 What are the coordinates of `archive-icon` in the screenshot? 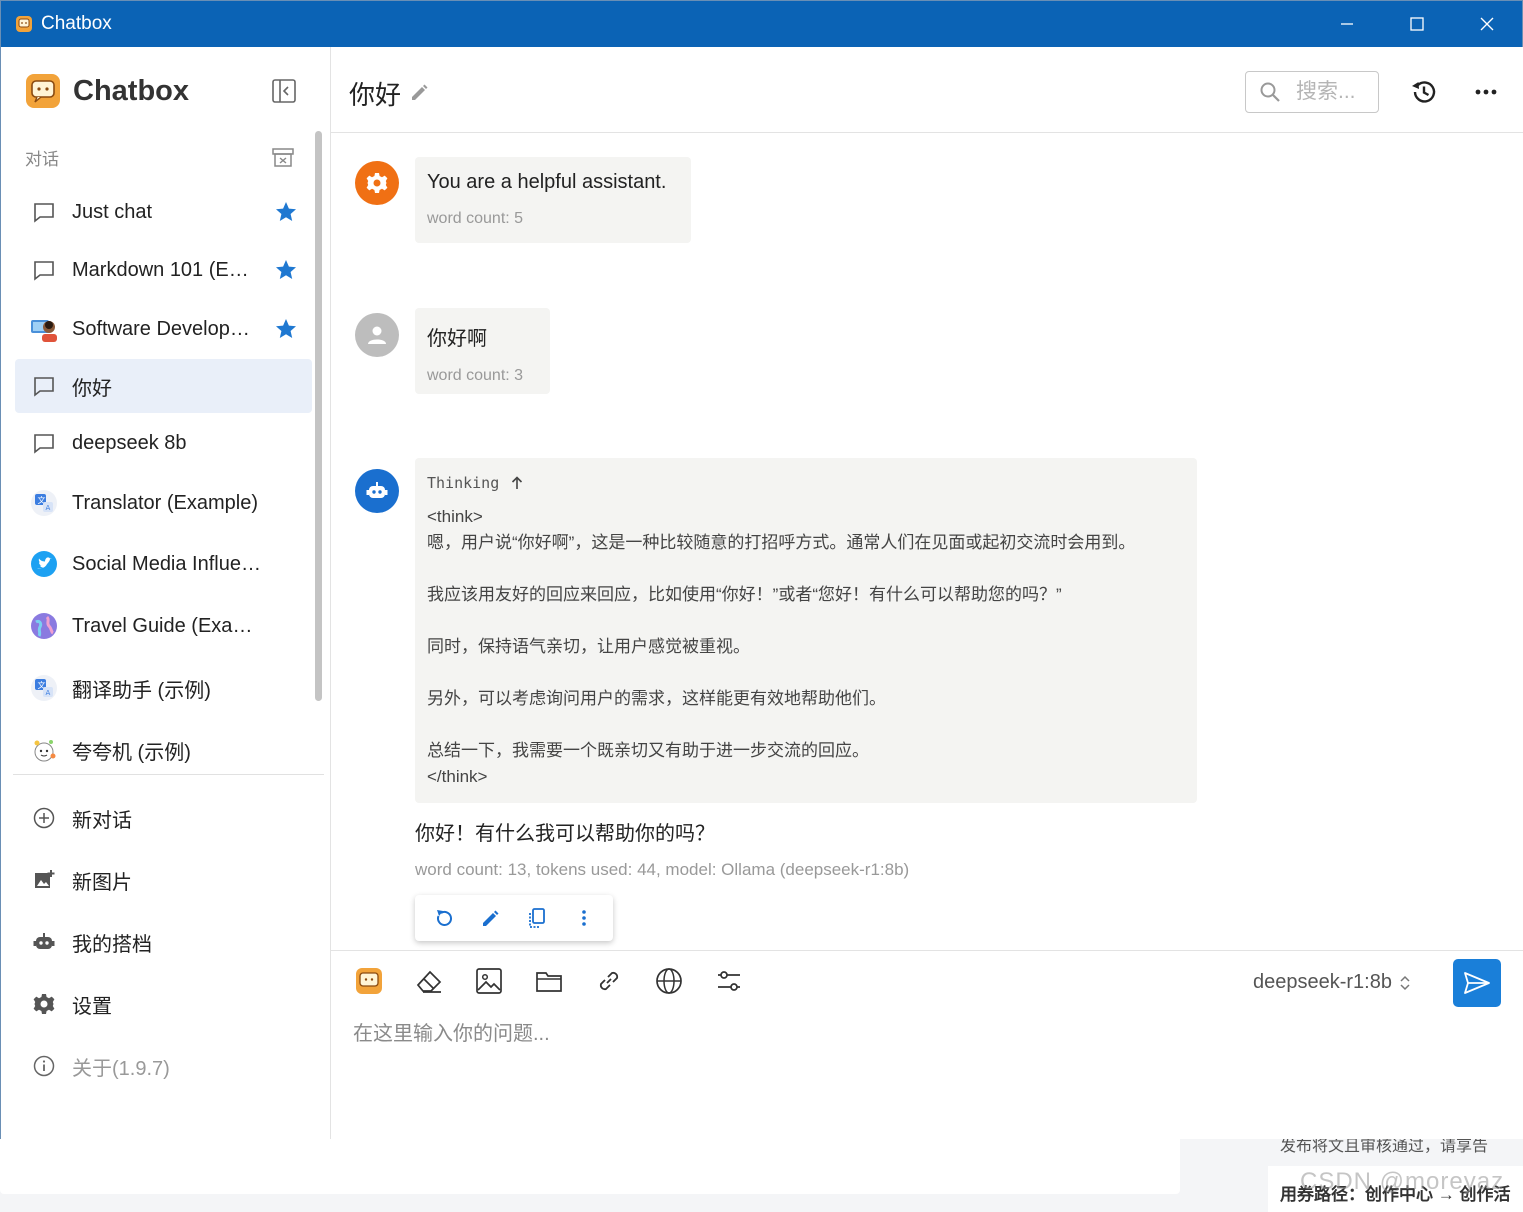 It's located at (283, 157).